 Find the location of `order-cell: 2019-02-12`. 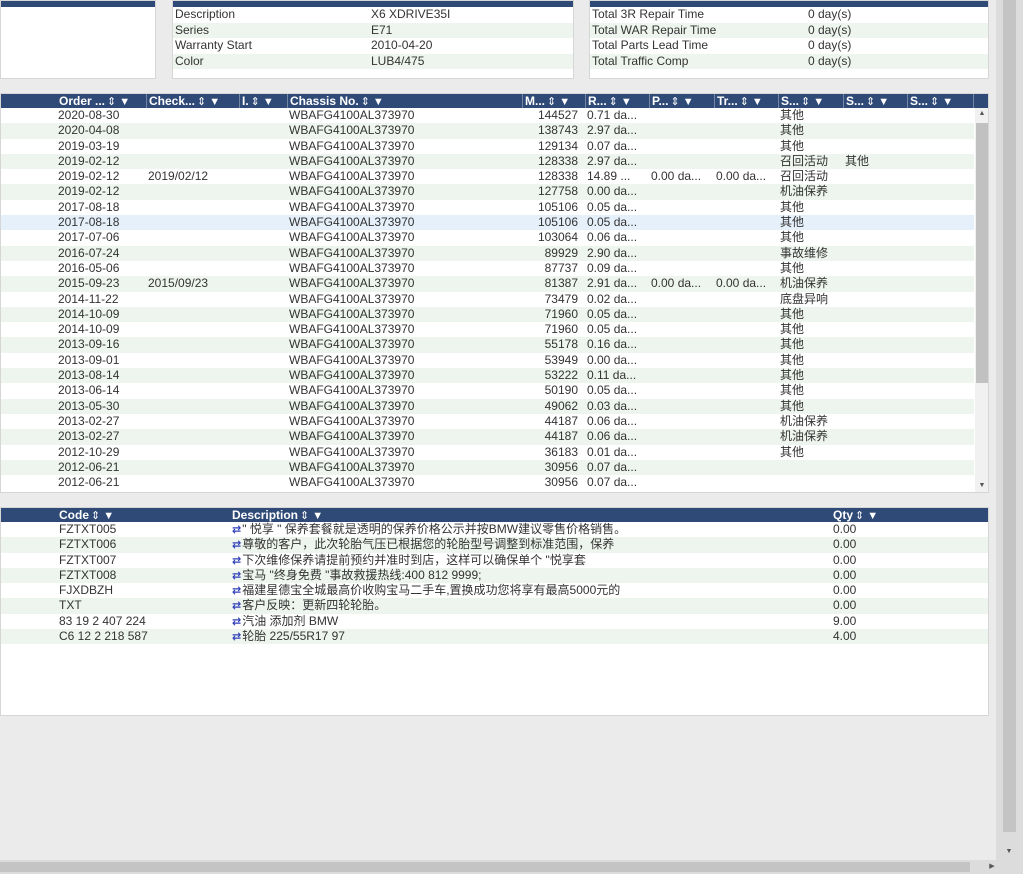

order-cell: 2019-02-12 is located at coordinates (89, 191).